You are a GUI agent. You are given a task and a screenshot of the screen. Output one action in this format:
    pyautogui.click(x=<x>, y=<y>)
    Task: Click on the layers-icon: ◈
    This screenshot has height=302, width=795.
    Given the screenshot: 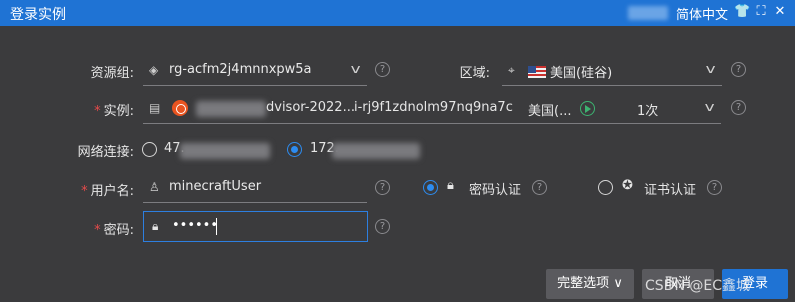 What is the action you would take?
    pyautogui.click(x=154, y=70)
    